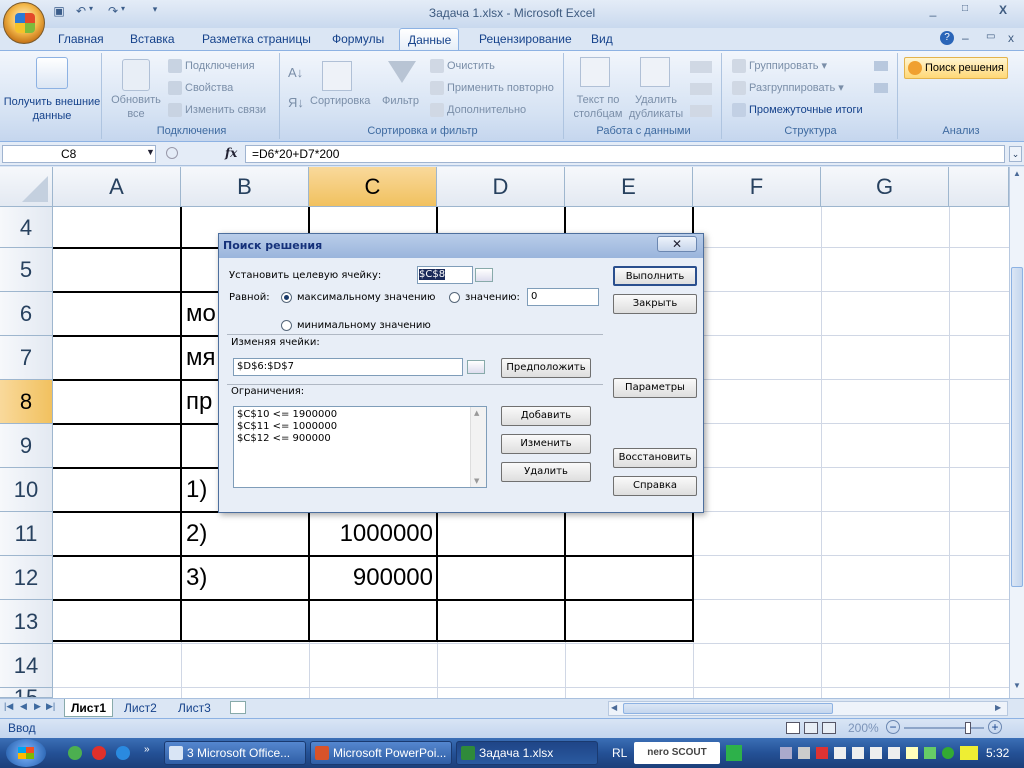  I want to click on sheet-tab-2: Лист2, so click(140, 708).